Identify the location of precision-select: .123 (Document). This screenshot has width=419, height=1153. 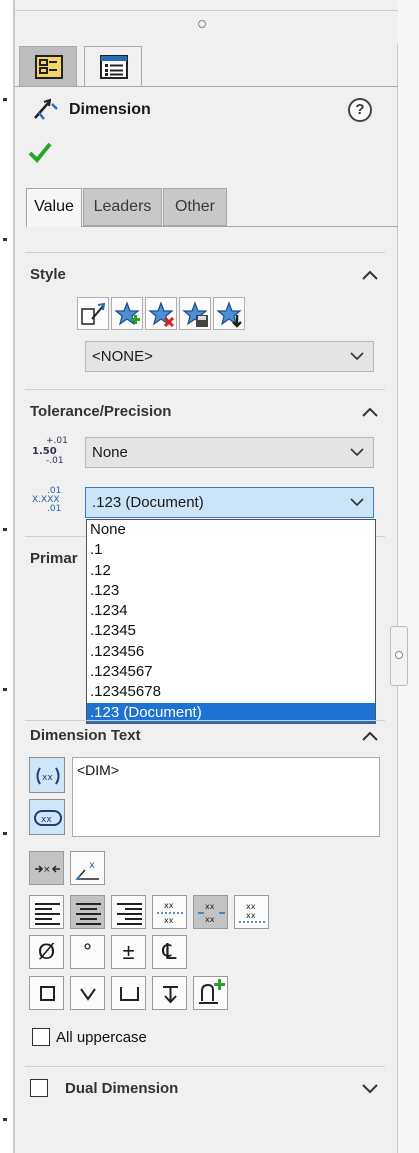
(229, 502).